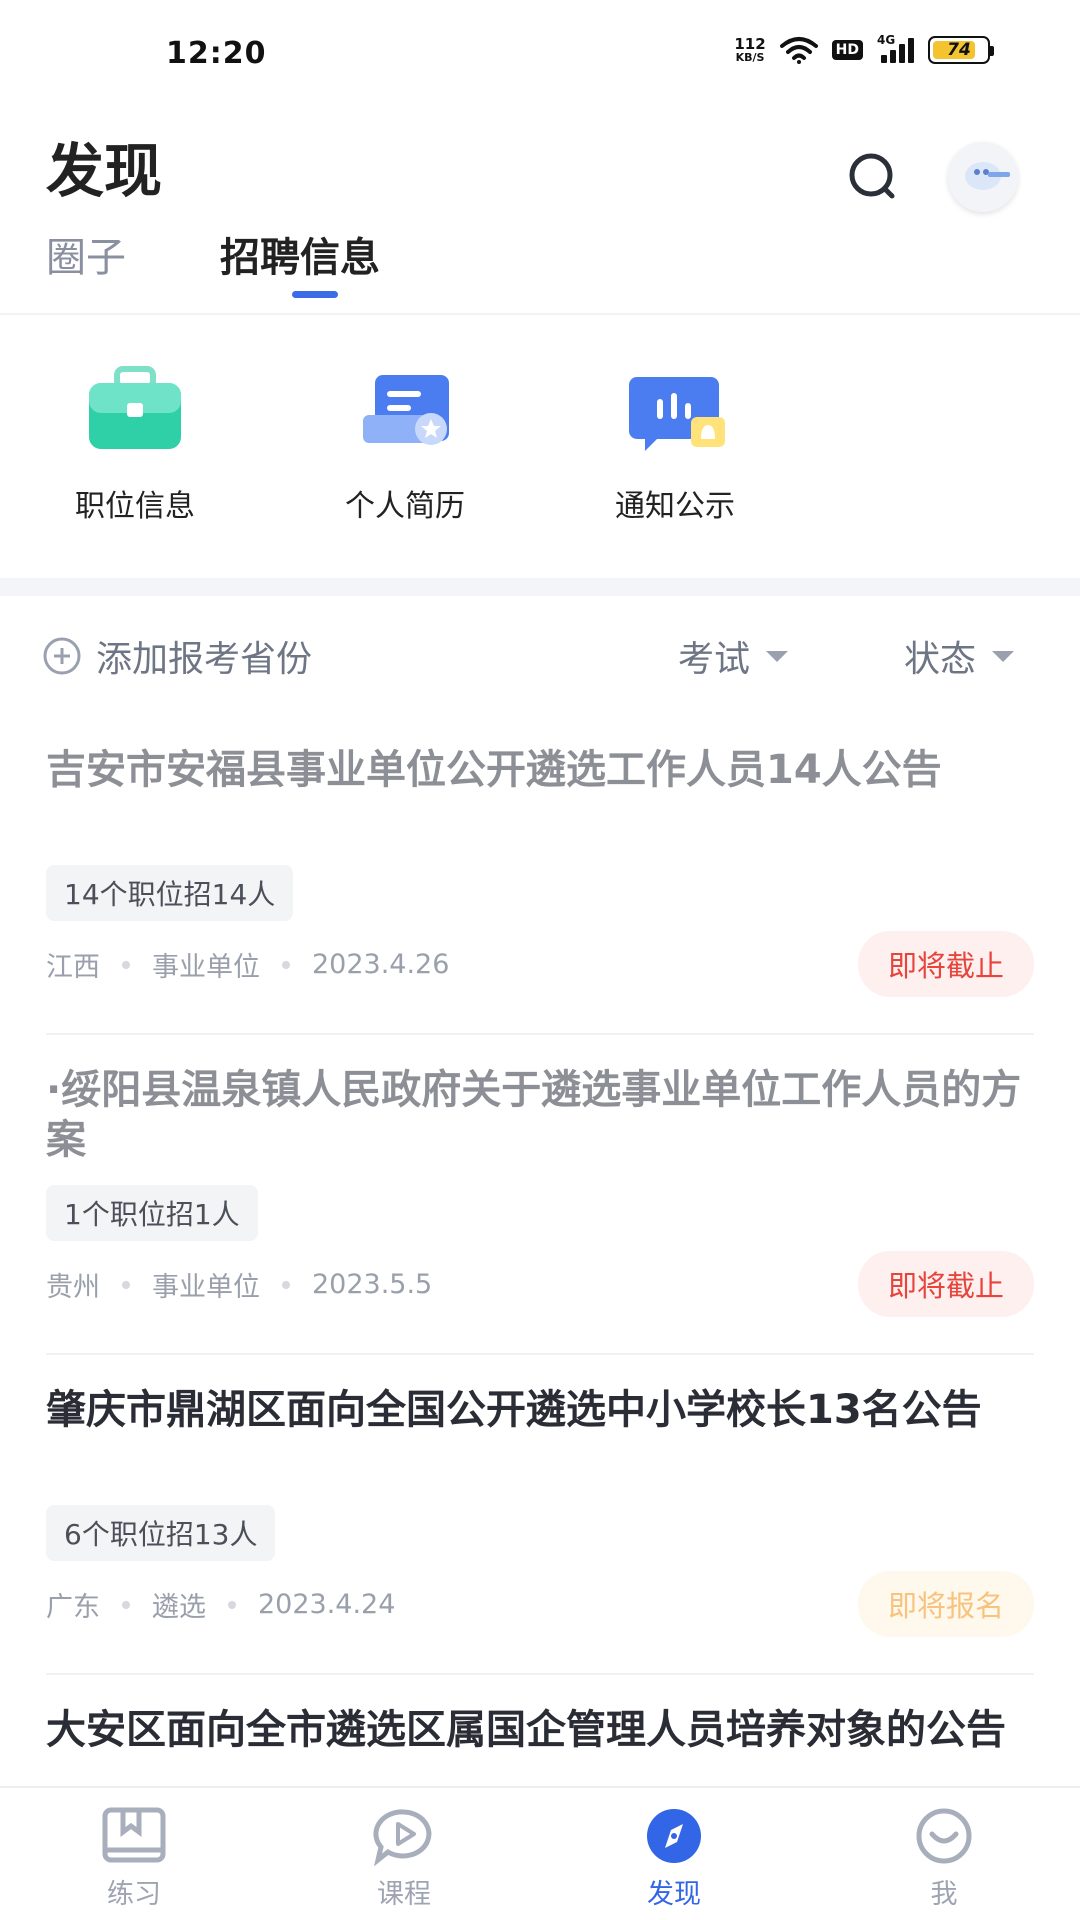 This screenshot has width=1080, height=1920. Describe the element at coordinates (86, 254) in the screenshot. I see `tab-circle: 圈子` at that location.